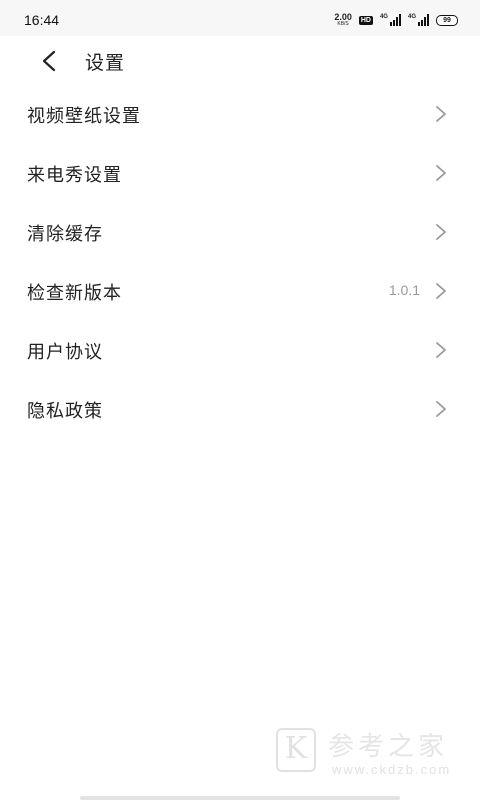  Describe the element at coordinates (392, 769) in the screenshot. I see `watermark-url: www.ckdzb.com` at that location.